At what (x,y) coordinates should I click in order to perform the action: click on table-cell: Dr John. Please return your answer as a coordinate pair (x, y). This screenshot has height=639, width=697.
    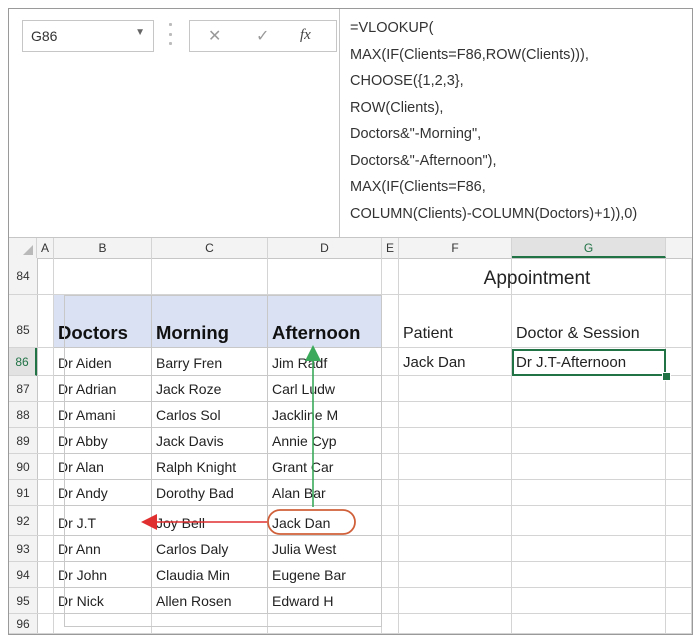
    Looking at the image, I should click on (103, 575).